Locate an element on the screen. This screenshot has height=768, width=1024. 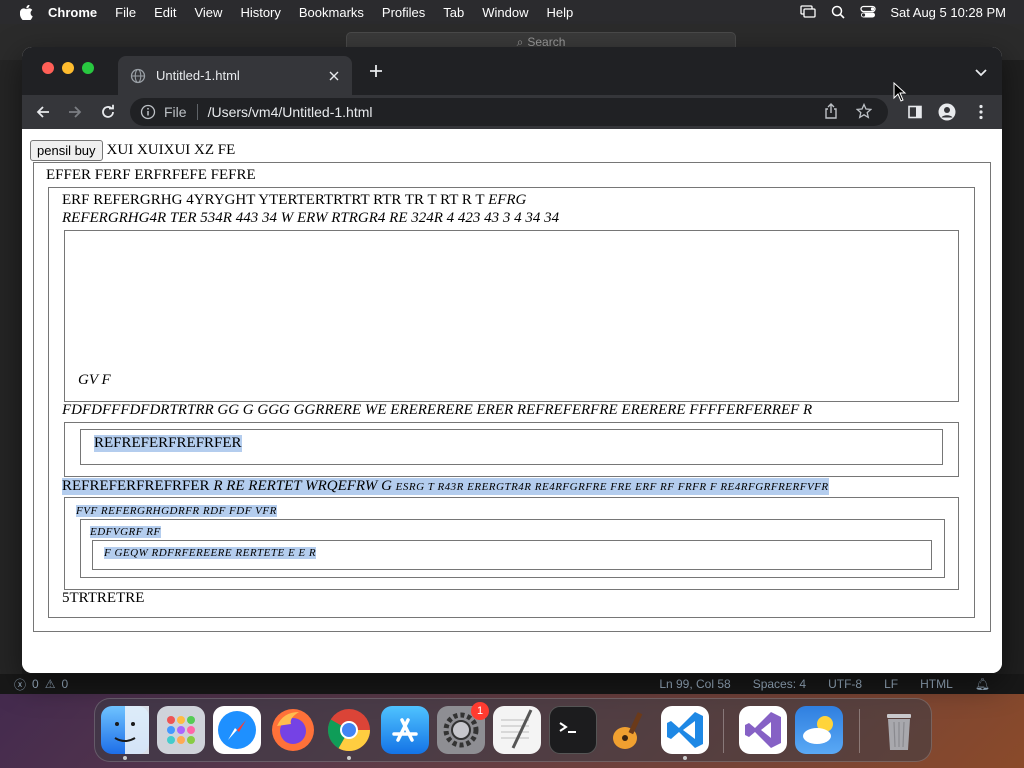
control-center-icon is located at coordinates (868, 12).